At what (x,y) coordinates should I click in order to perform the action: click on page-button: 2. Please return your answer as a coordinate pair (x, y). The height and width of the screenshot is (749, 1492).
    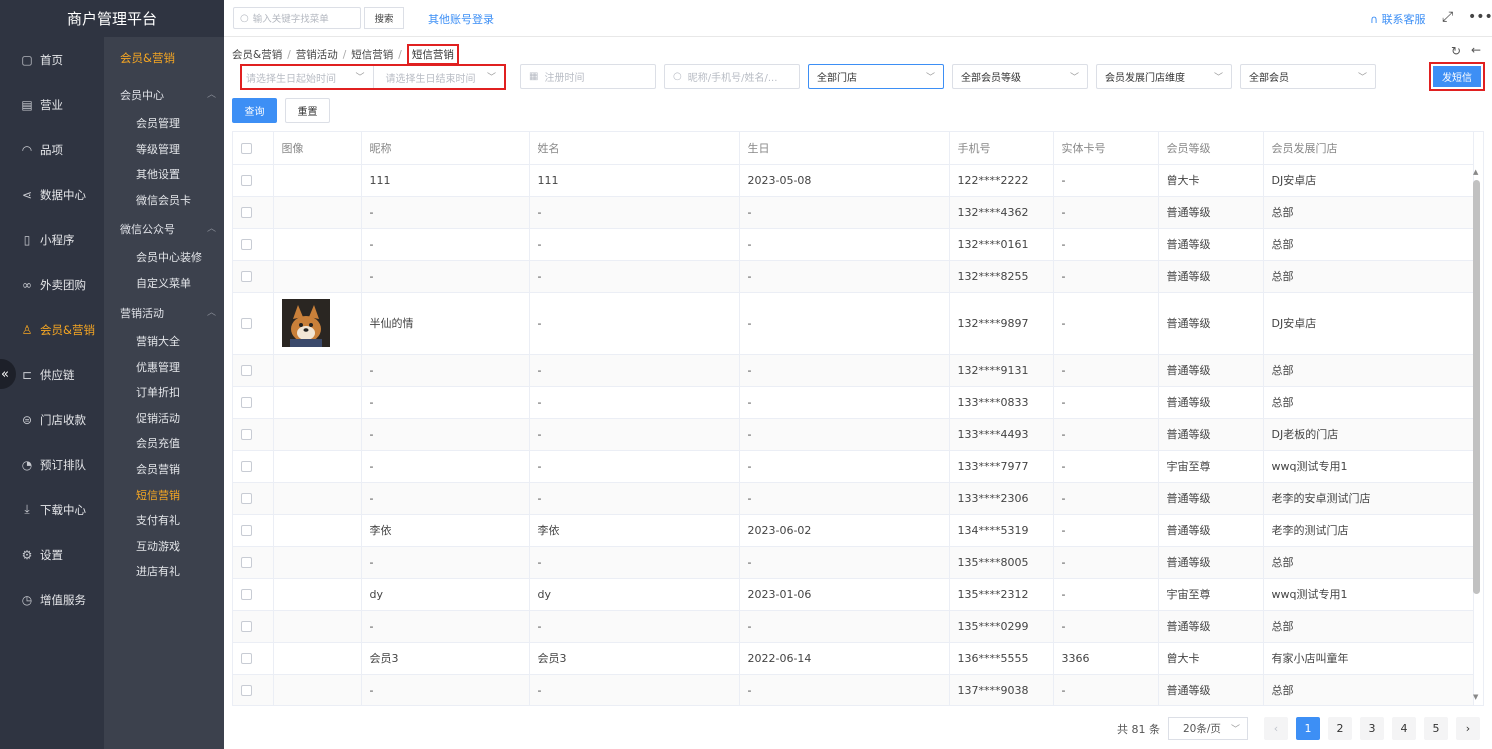
    Looking at the image, I should click on (1340, 728).